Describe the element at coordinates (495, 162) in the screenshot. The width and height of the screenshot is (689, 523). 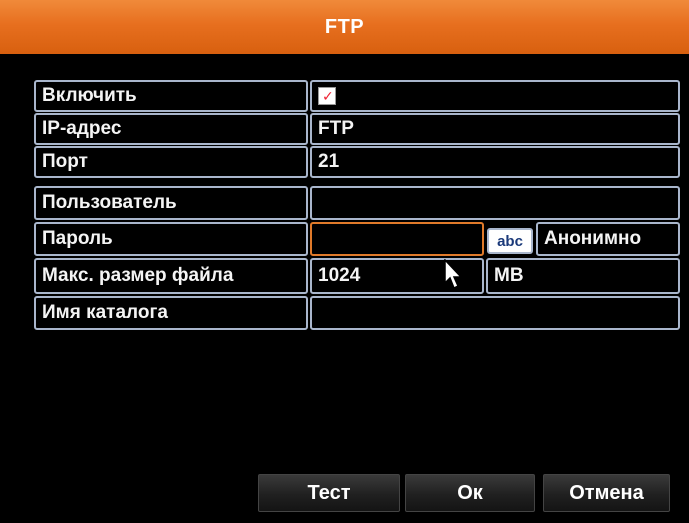
I see `port-field: 21` at that location.